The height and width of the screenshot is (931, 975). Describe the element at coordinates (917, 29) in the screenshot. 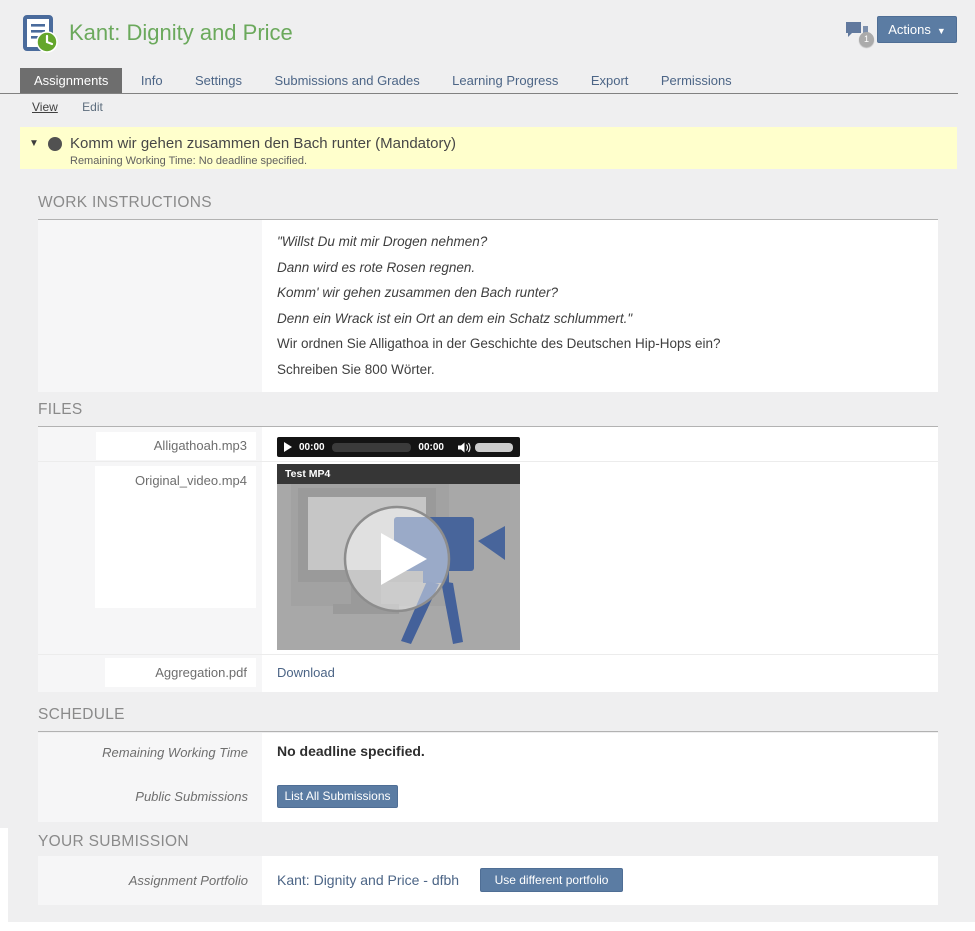

I see `actions-button: Actions ▼` at that location.